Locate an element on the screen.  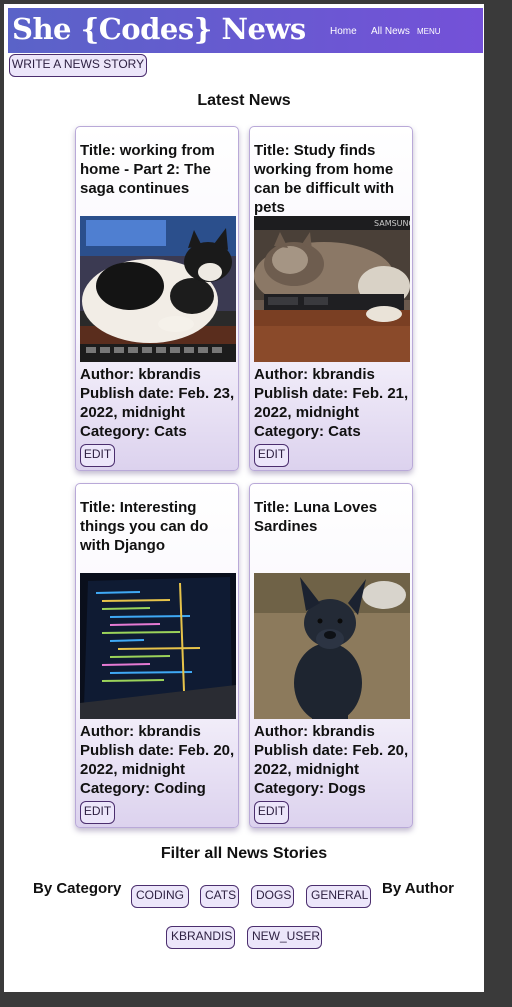
card-category: Category: Coding is located at coordinates (143, 788).